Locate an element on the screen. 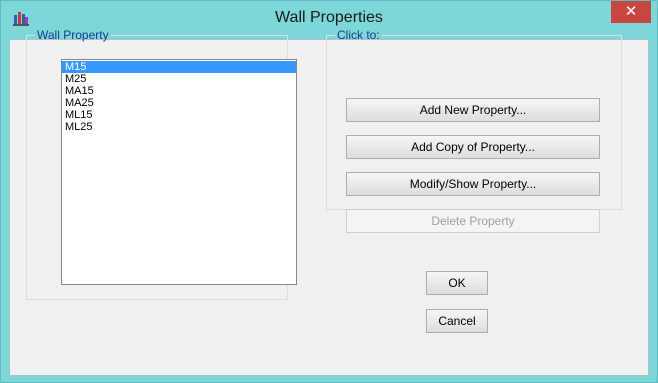  window-title: Wall Properties is located at coordinates (329, 17).